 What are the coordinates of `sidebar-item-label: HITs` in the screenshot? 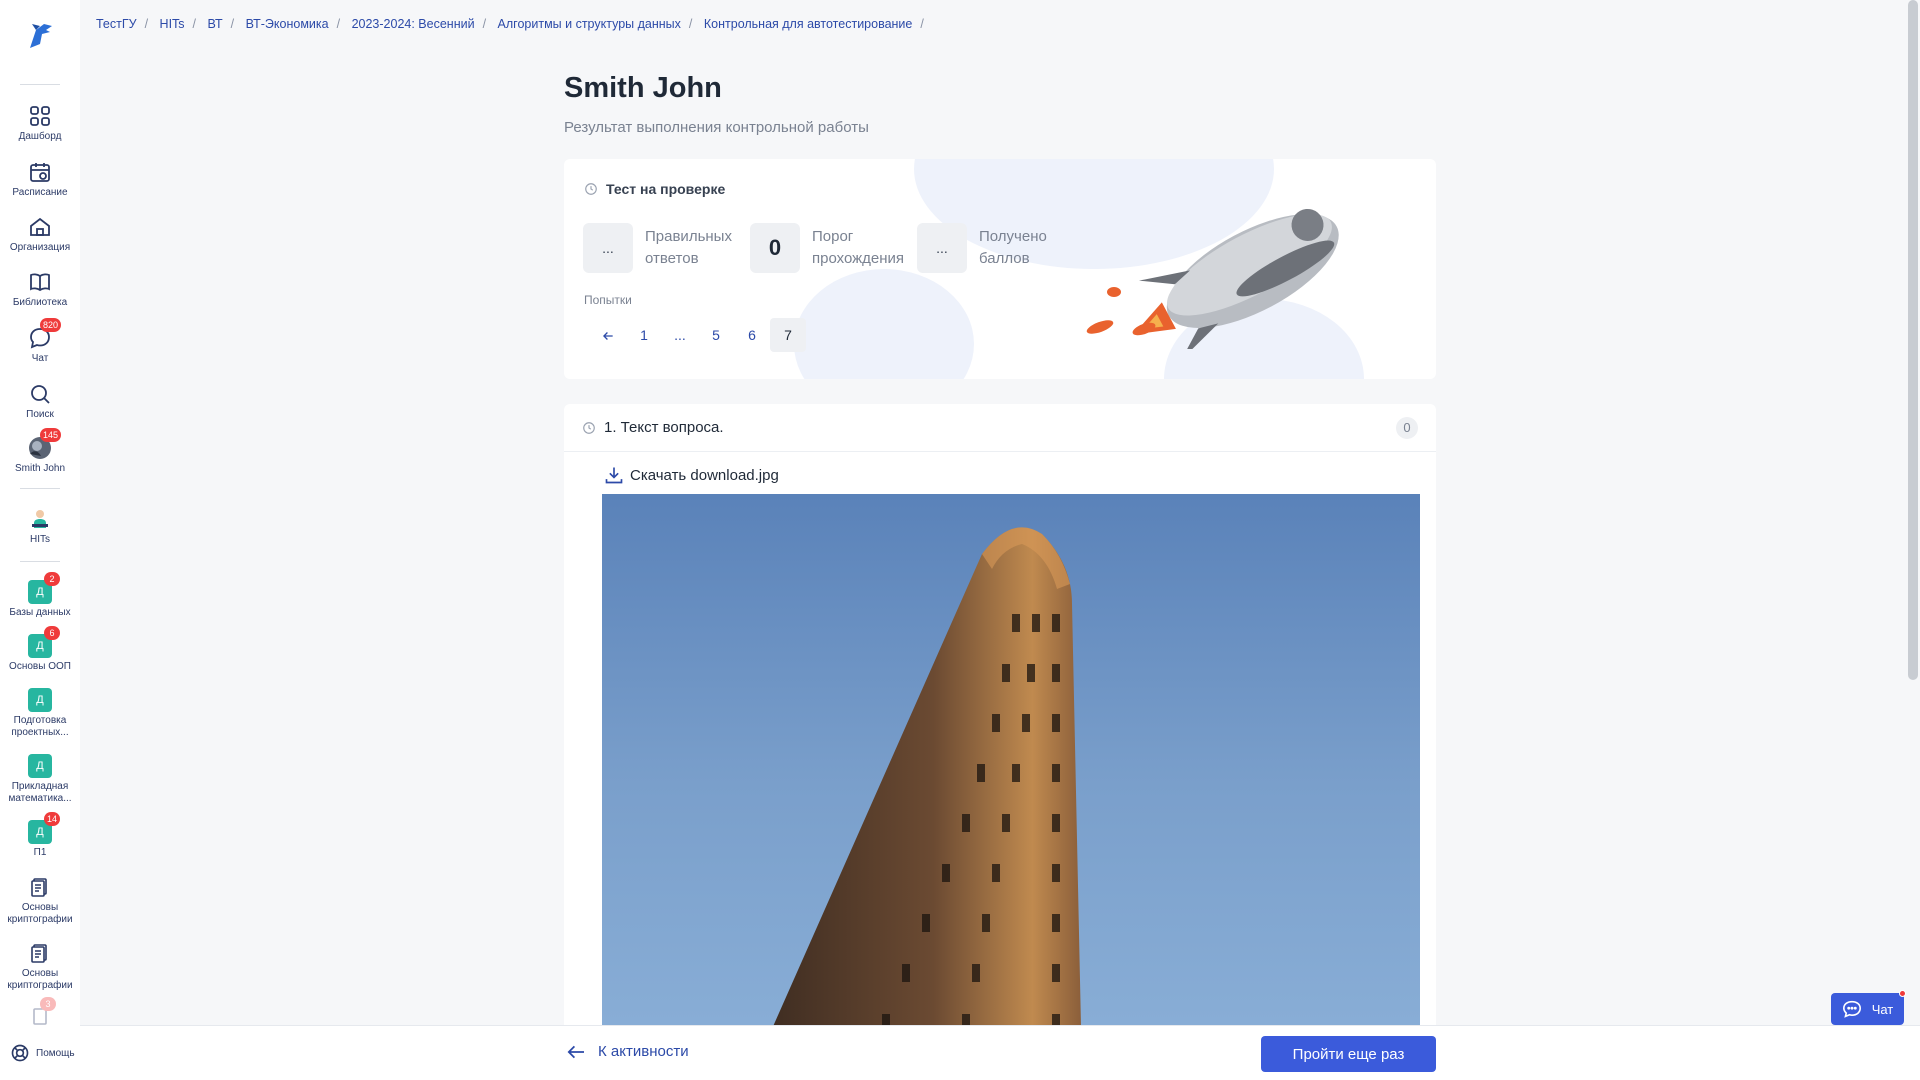 It's located at (40, 539).